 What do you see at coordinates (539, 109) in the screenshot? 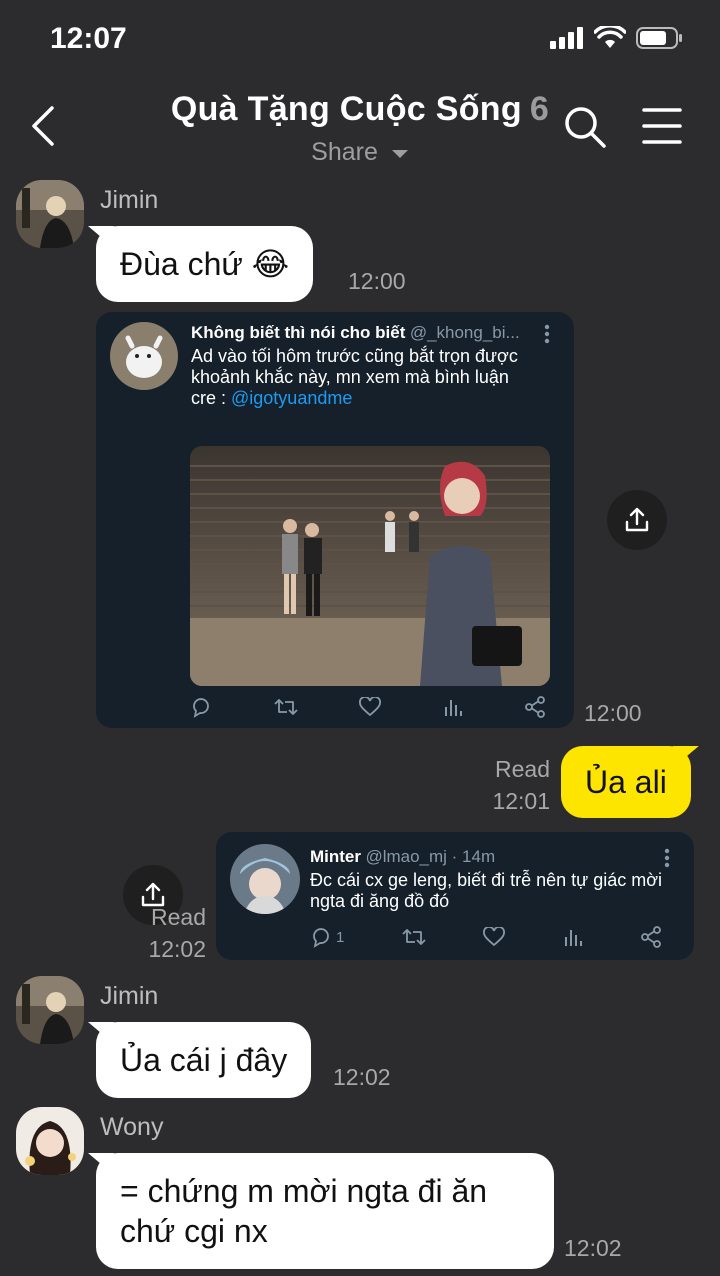
I see `member-count: 6` at bounding box center [539, 109].